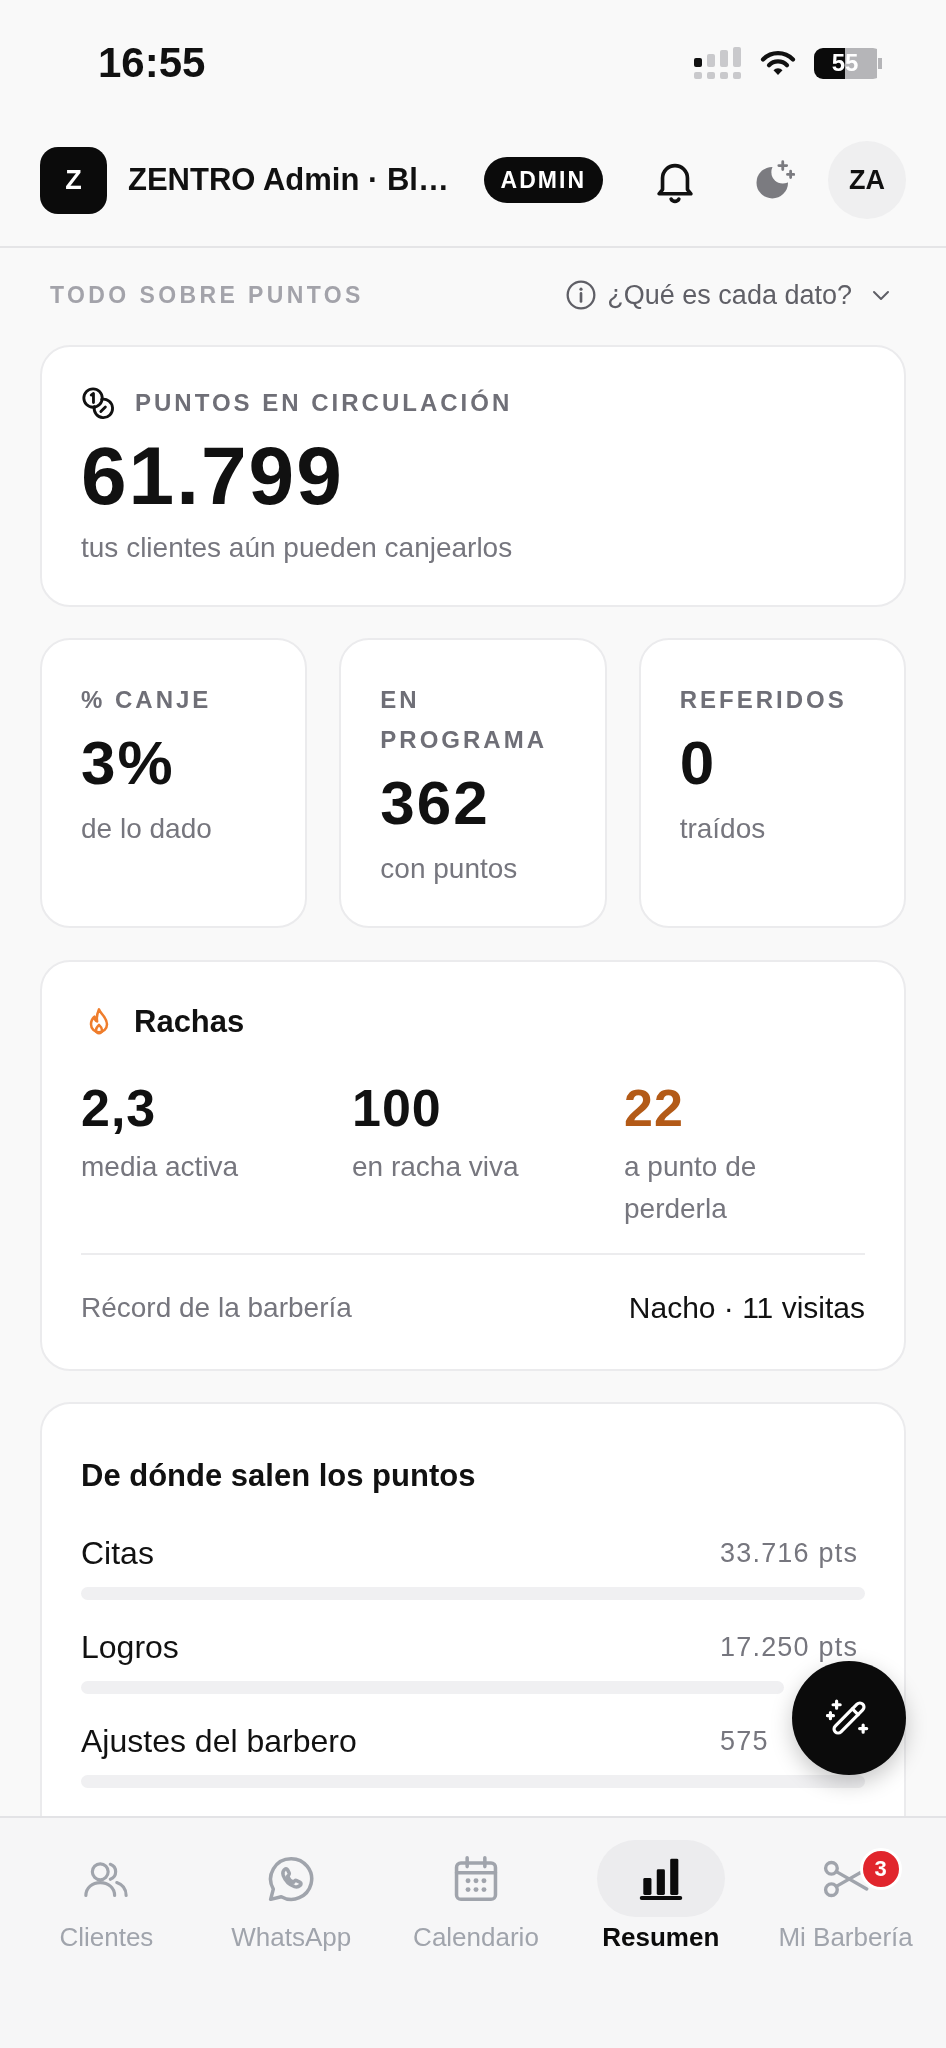 The width and height of the screenshot is (946, 2048). Describe the element at coordinates (98, 403) in the screenshot. I see `coins-icon` at that location.